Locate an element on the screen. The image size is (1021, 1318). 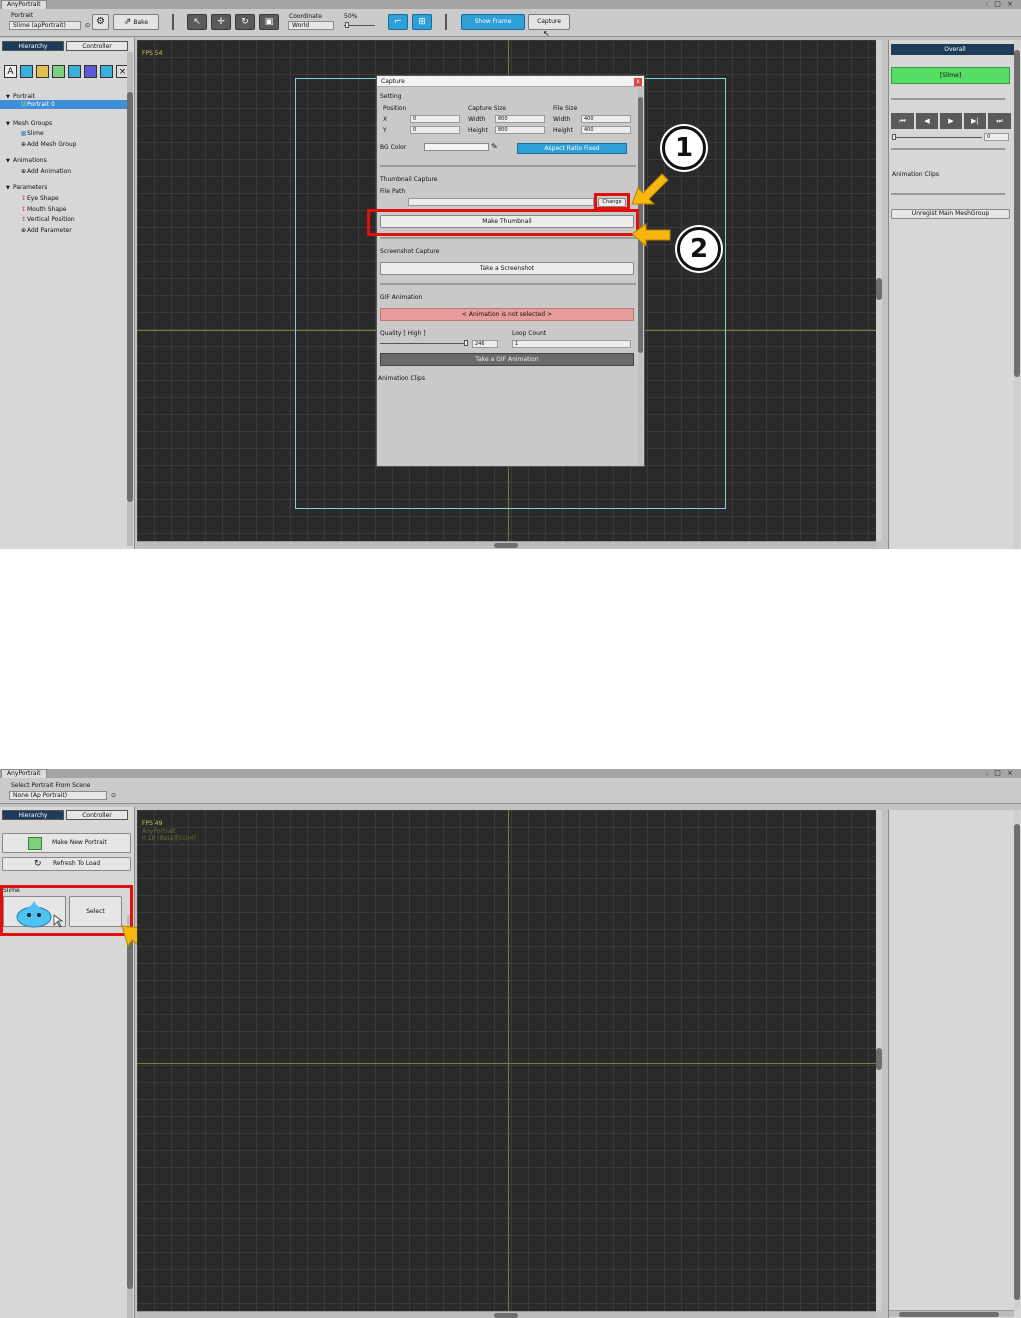
coordinate-select: World is located at coordinates (311, 25).